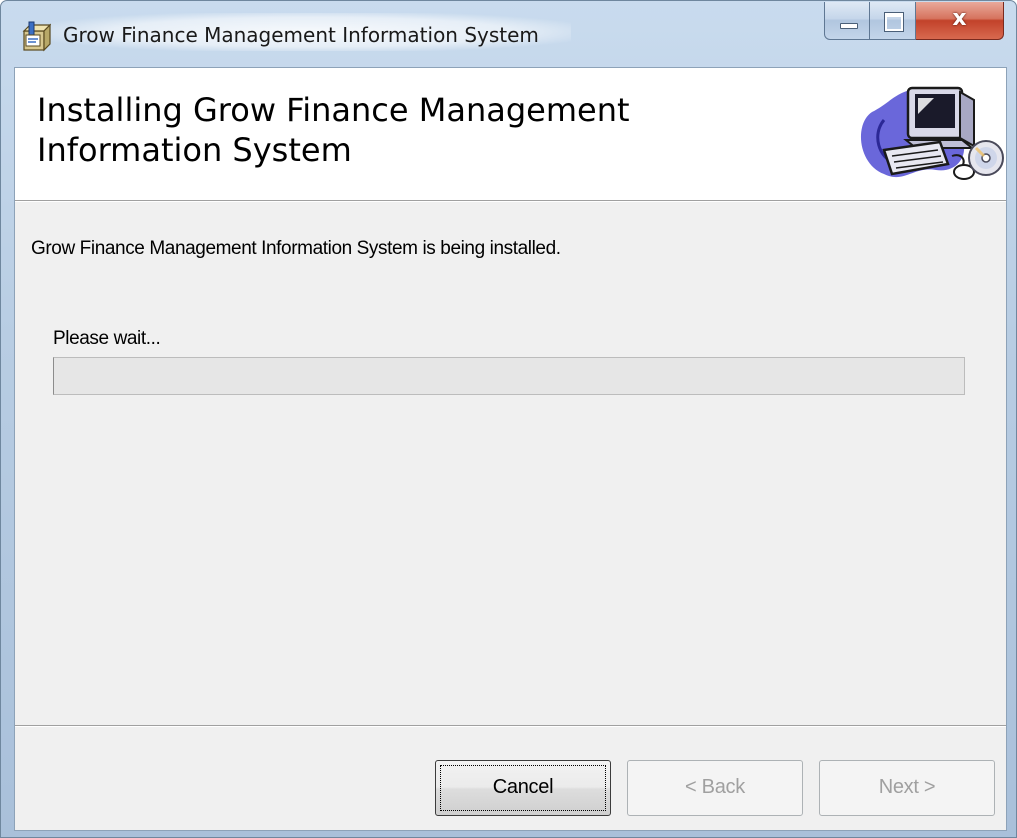  Describe the element at coordinates (959, 18) in the screenshot. I see `close-icon: x` at that location.